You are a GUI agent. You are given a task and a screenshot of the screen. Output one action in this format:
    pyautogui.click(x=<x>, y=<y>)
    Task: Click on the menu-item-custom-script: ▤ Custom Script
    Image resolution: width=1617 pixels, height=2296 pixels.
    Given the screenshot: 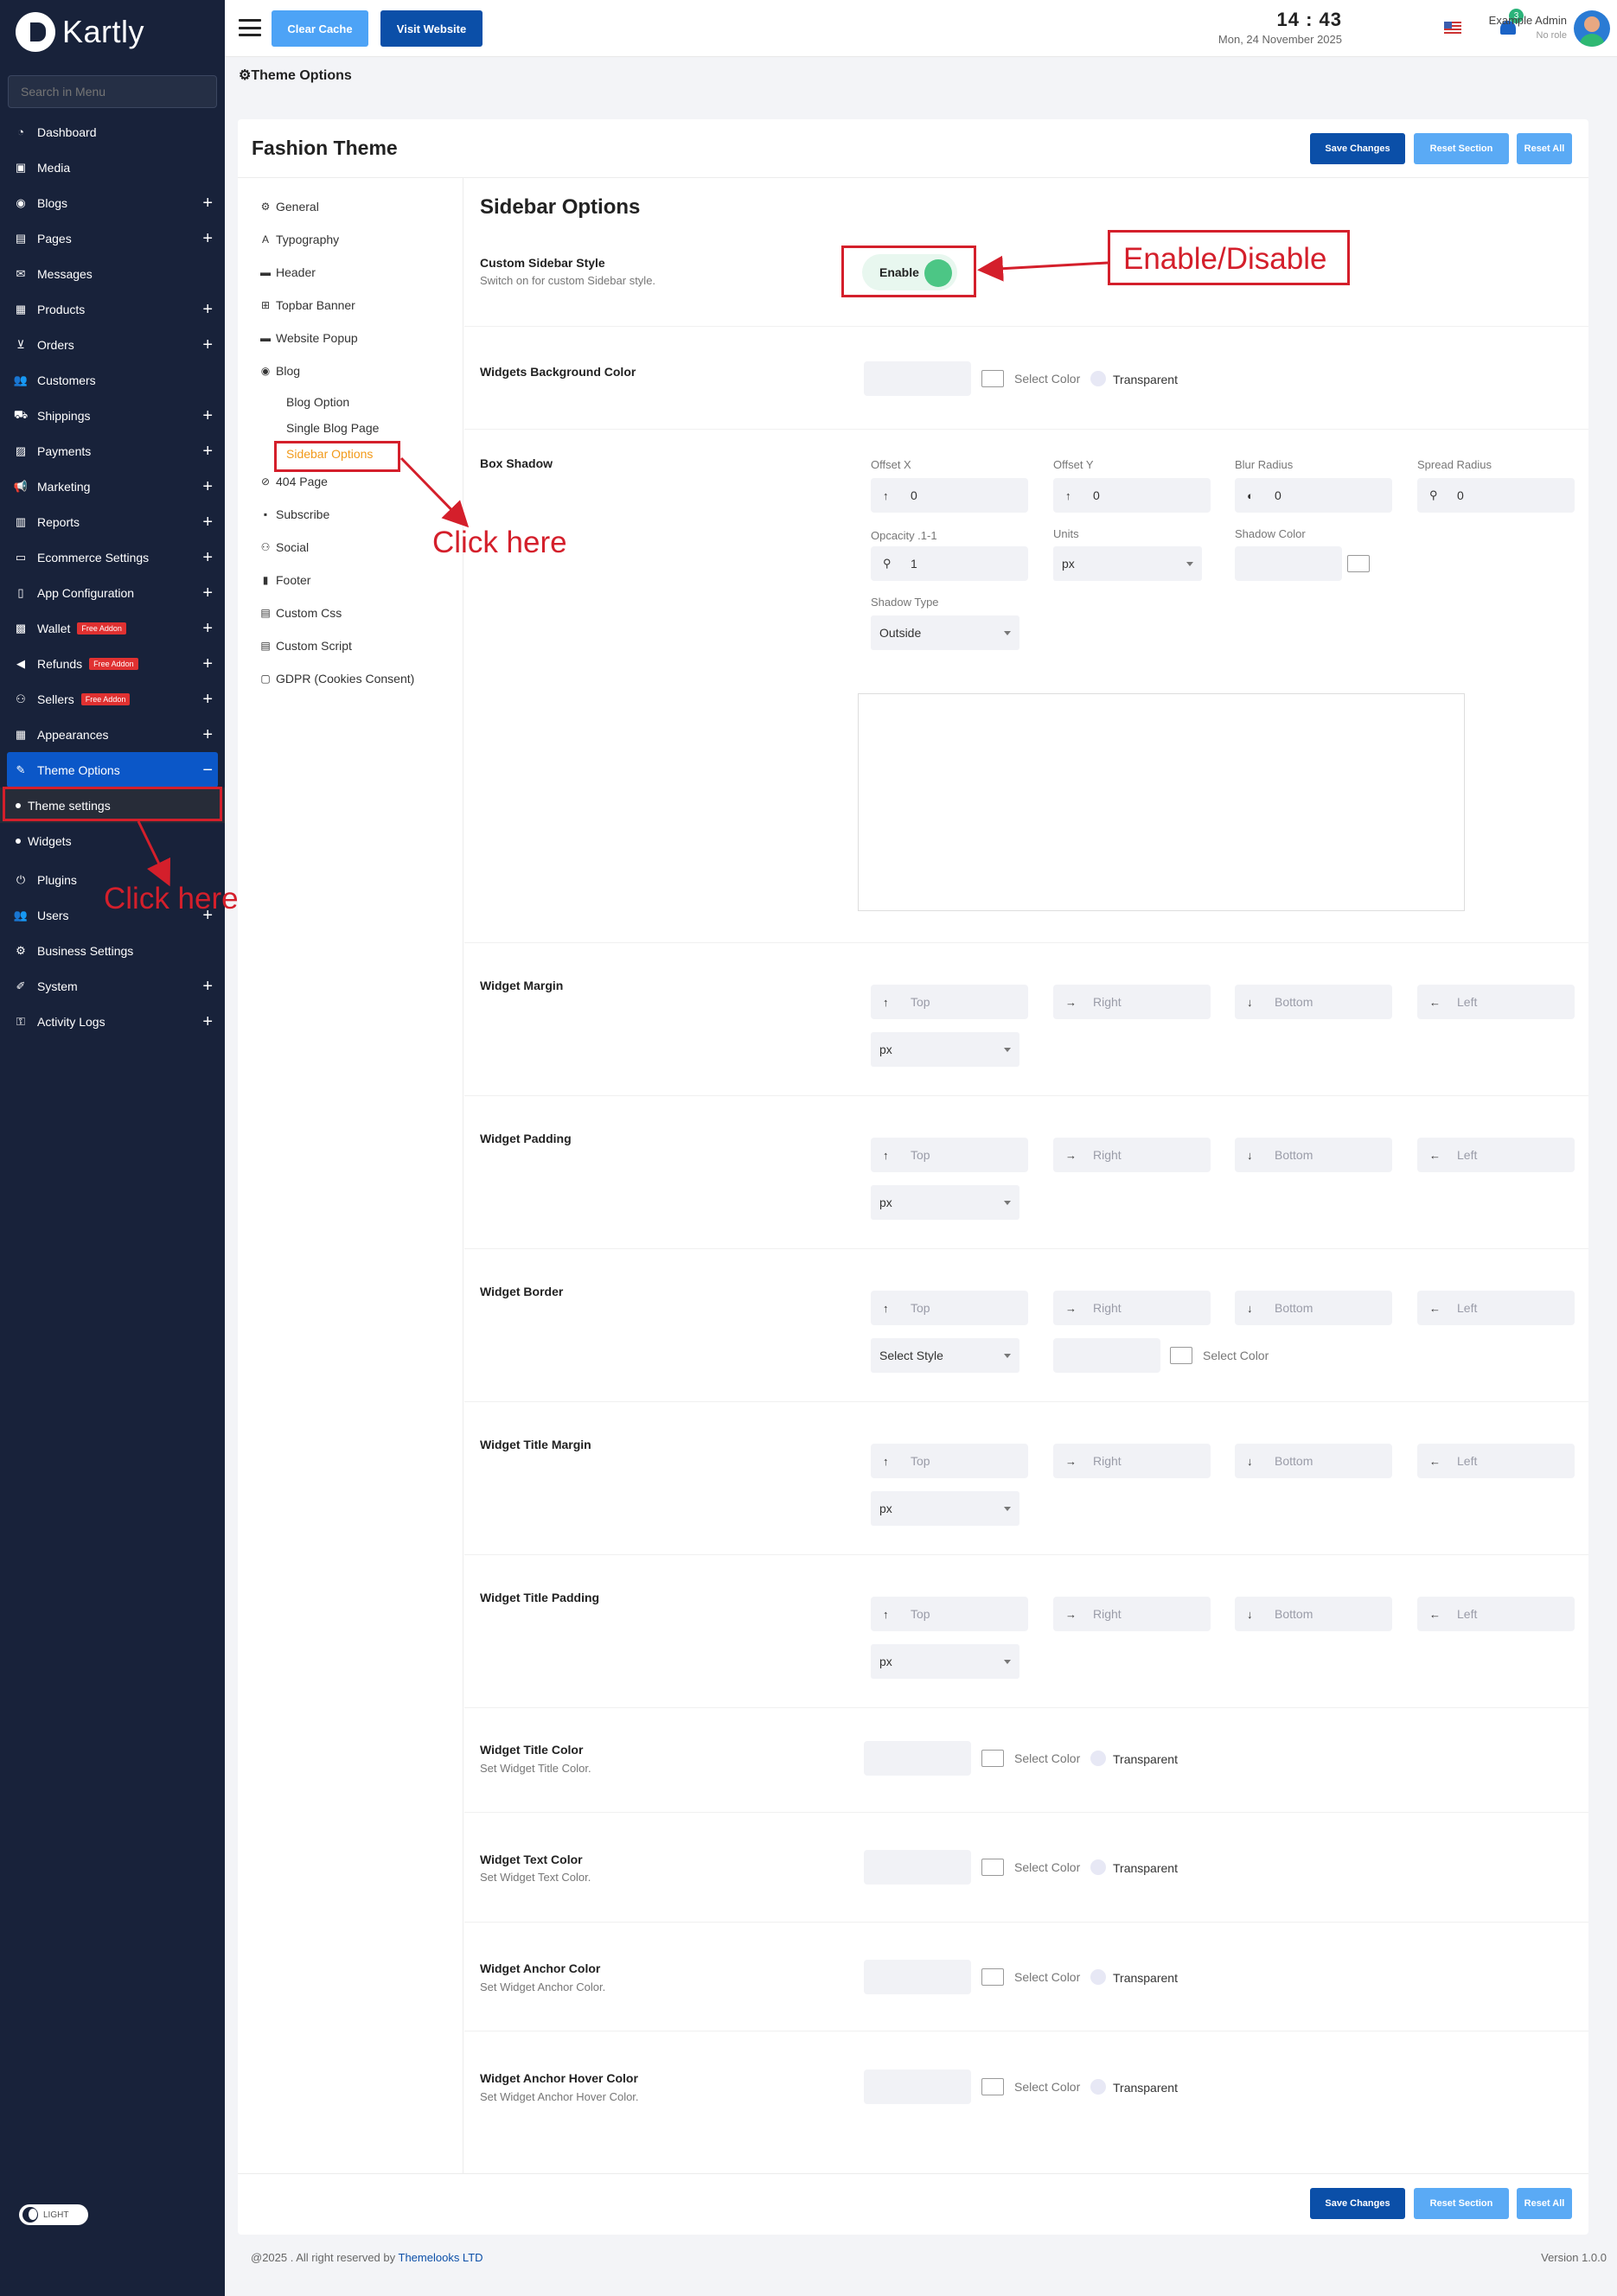 What is the action you would take?
    pyautogui.click(x=305, y=646)
    